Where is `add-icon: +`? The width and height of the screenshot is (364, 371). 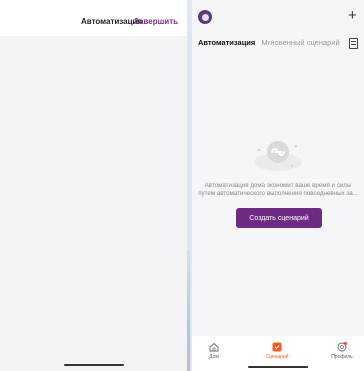 add-icon: + is located at coordinates (352, 15).